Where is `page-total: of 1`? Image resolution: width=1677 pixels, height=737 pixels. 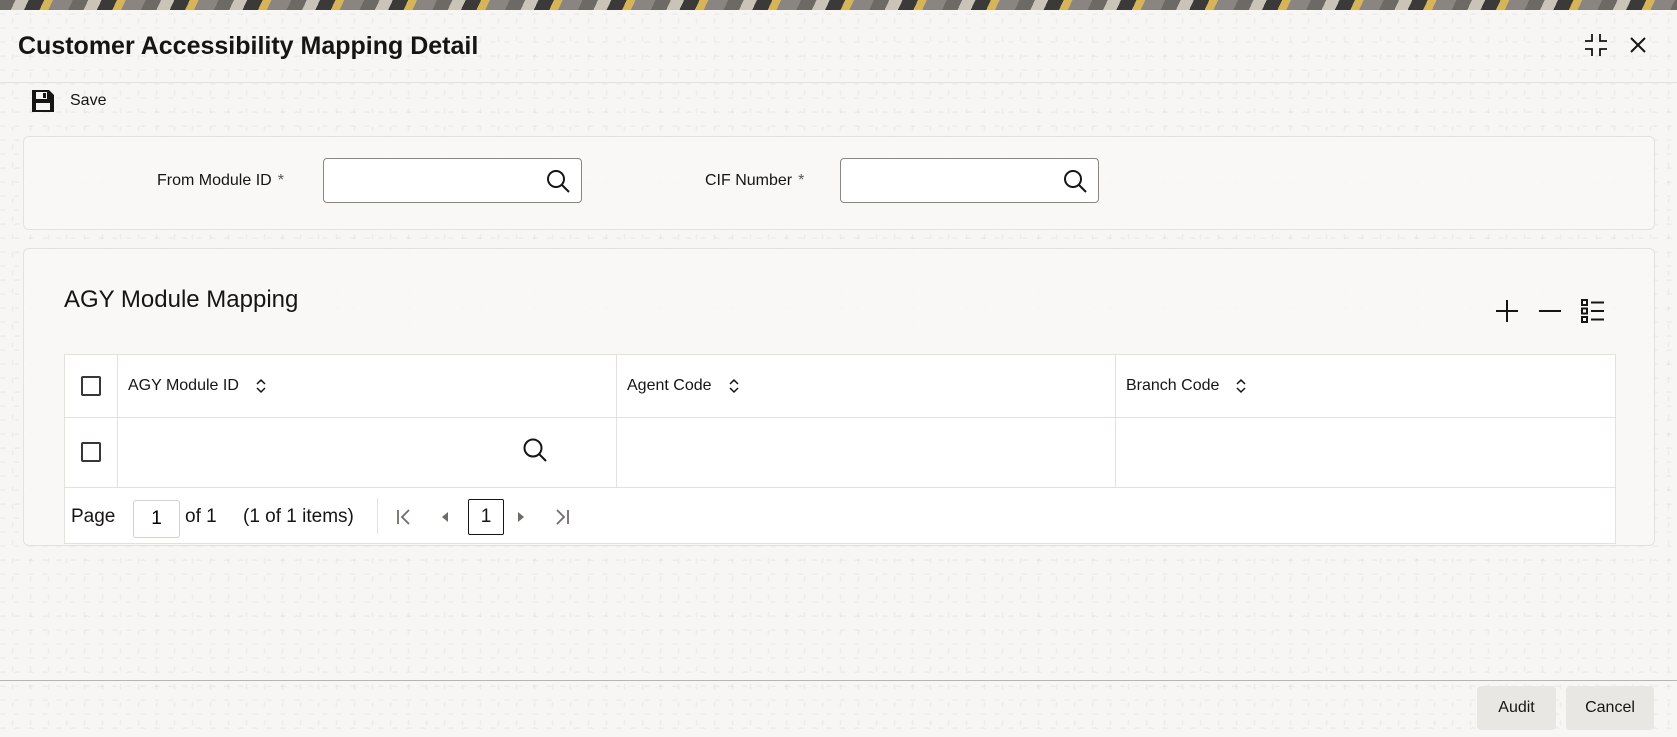 page-total: of 1 is located at coordinates (201, 516).